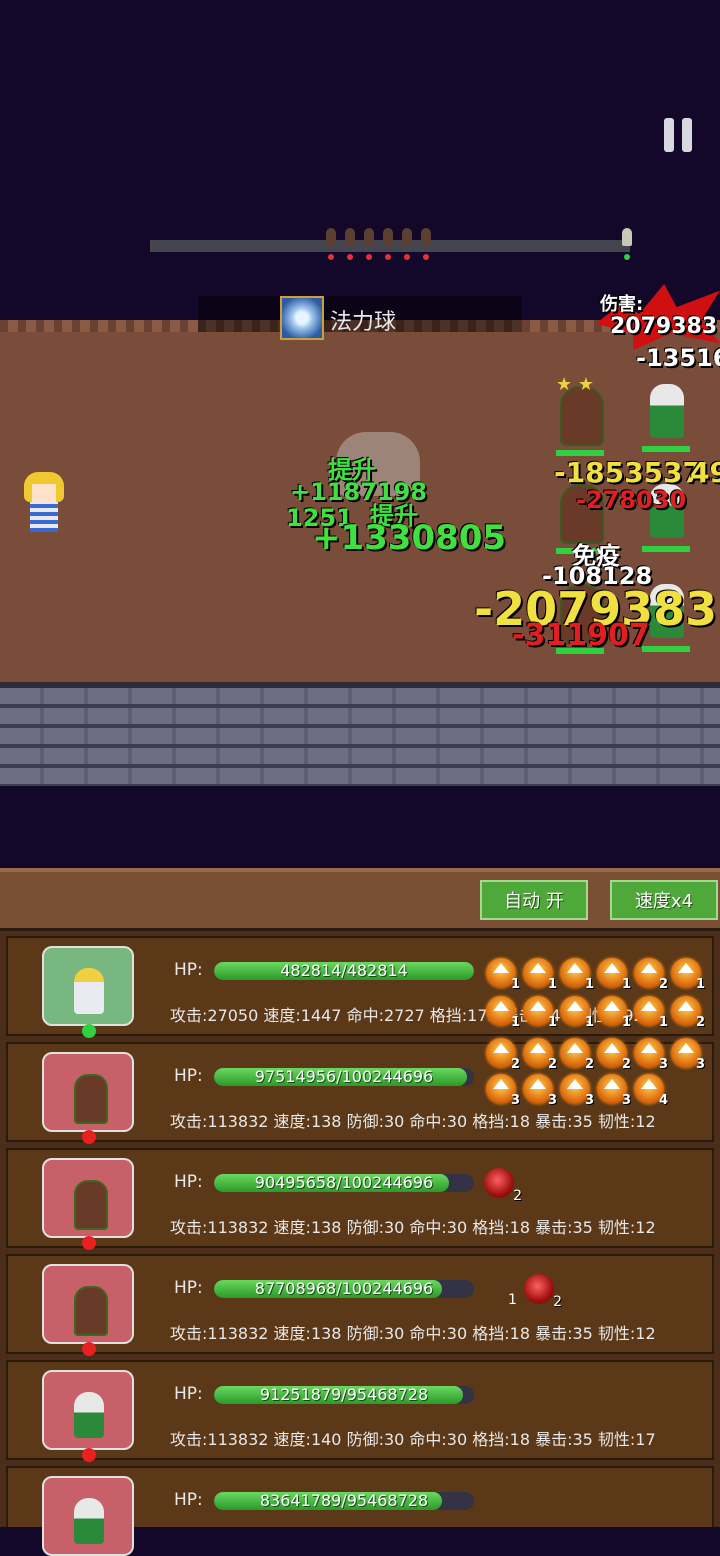 The width and height of the screenshot is (720, 1556). I want to click on hero-portrait, so click(88, 992).